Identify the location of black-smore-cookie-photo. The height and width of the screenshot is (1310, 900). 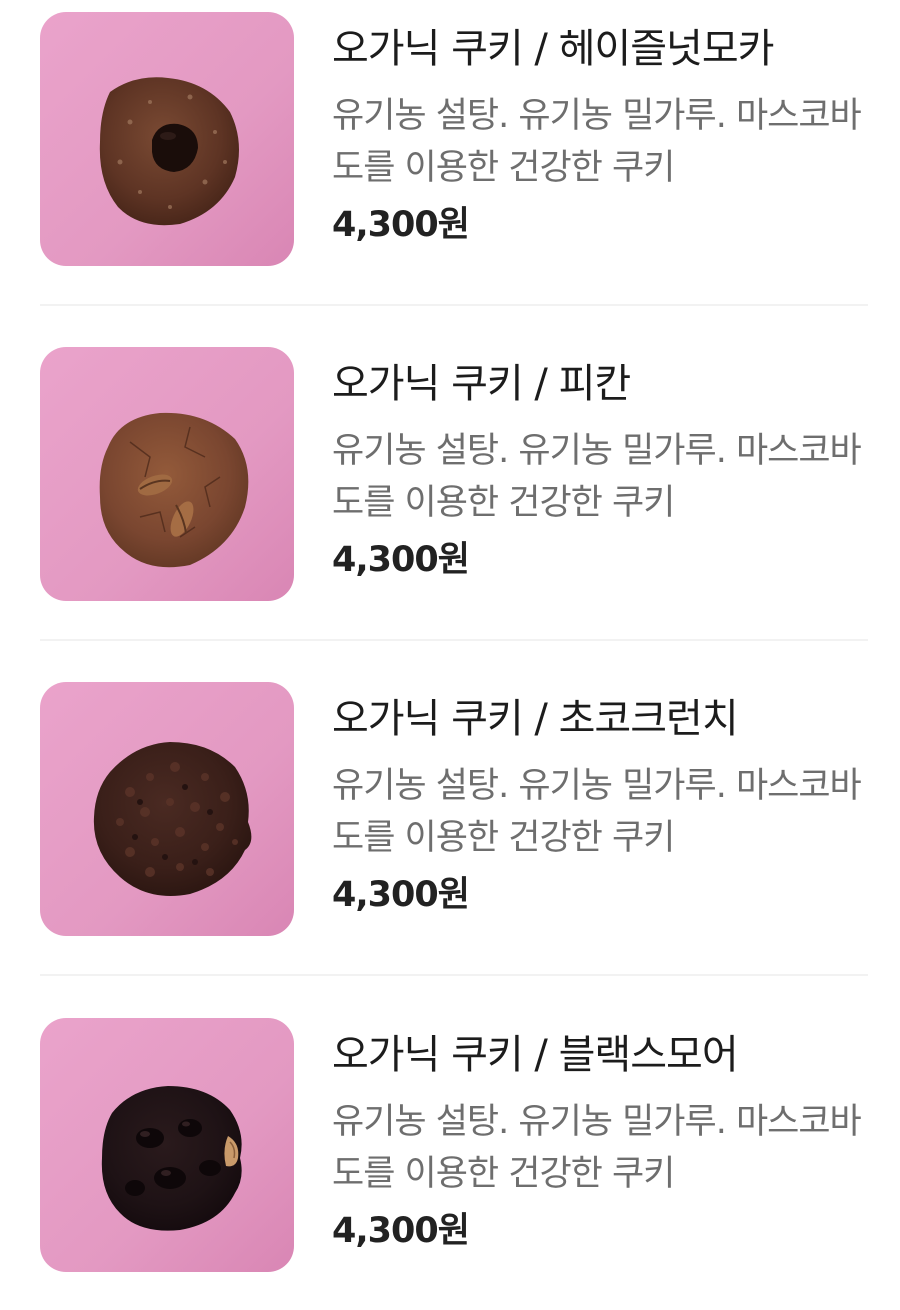
(167, 1145).